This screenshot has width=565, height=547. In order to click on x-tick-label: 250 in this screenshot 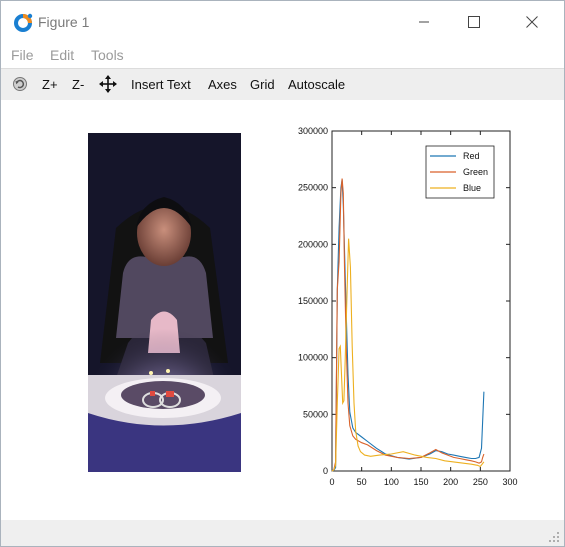, I will do `click(480, 482)`.